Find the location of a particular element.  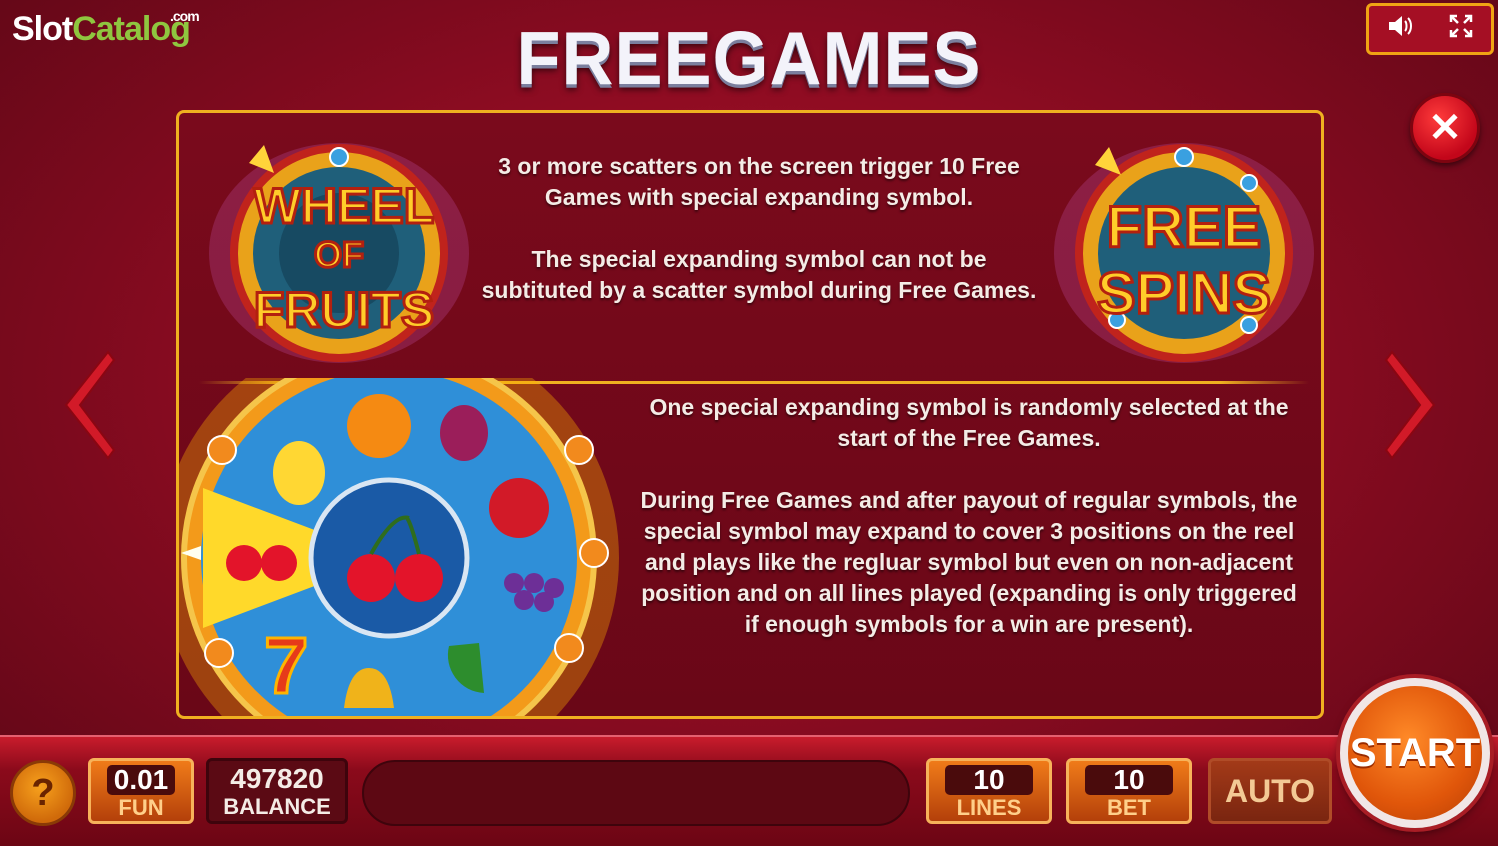

svg-text: FRUITS is located at coordinates (344, 310).